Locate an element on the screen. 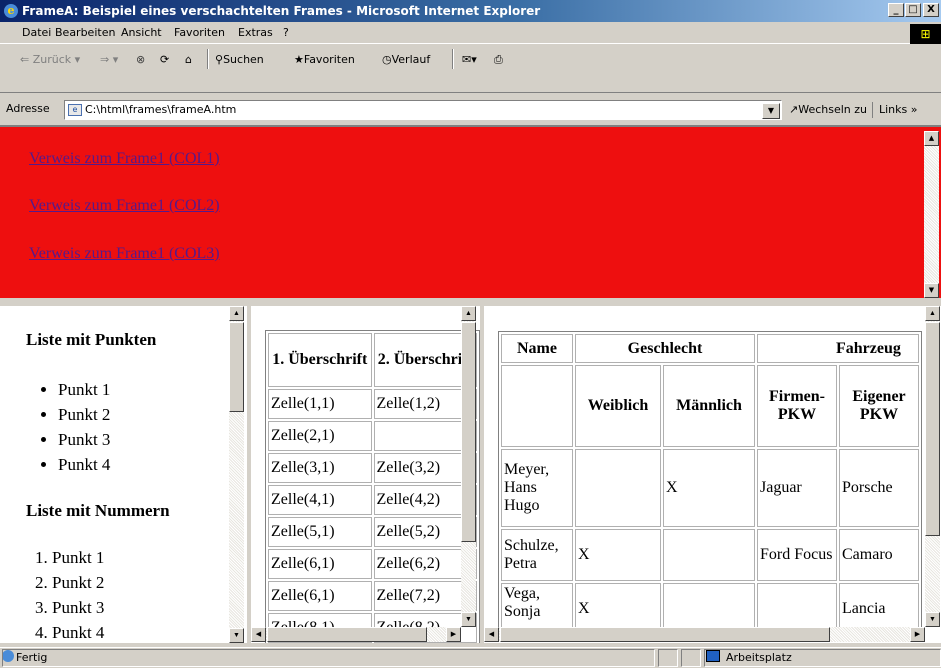 This screenshot has height=668, width=941. menu-favoriten: Favoriten is located at coordinates (199, 32).